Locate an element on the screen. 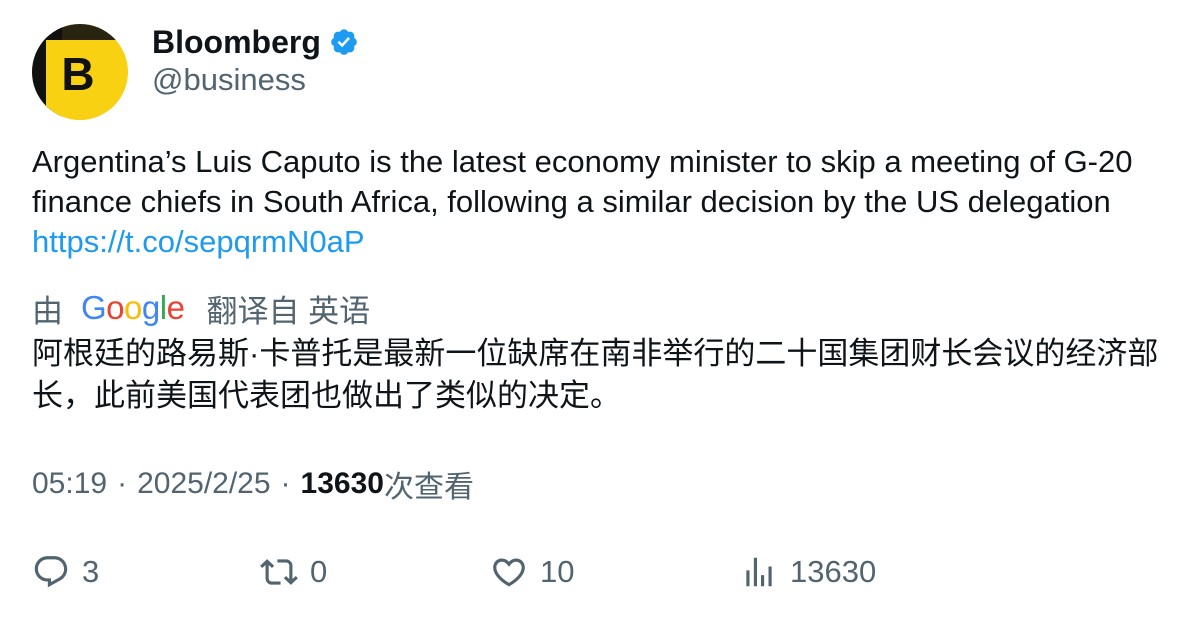  reply-button: 3 is located at coordinates (65, 572).